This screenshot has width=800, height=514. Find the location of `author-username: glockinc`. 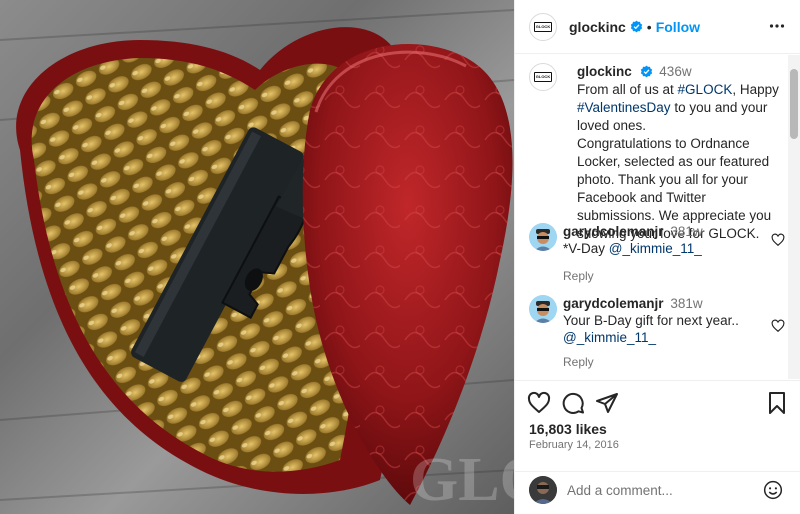

author-username: glockinc is located at coordinates (597, 27).